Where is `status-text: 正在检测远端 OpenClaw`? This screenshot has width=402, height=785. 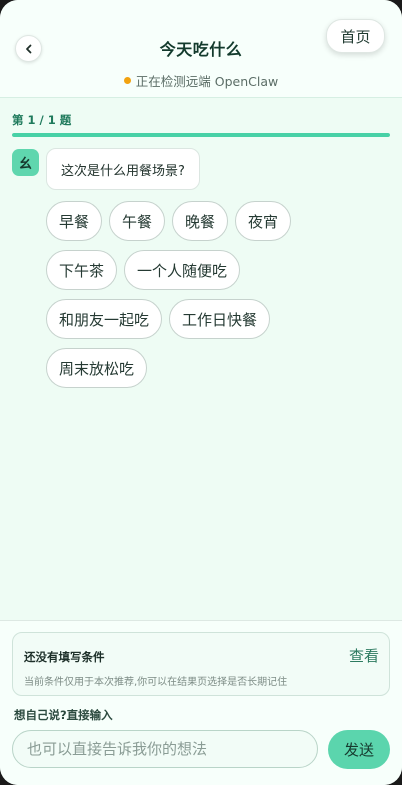
status-text: 正在检测远端 OpenClaw is located at coordinates (207, 81).